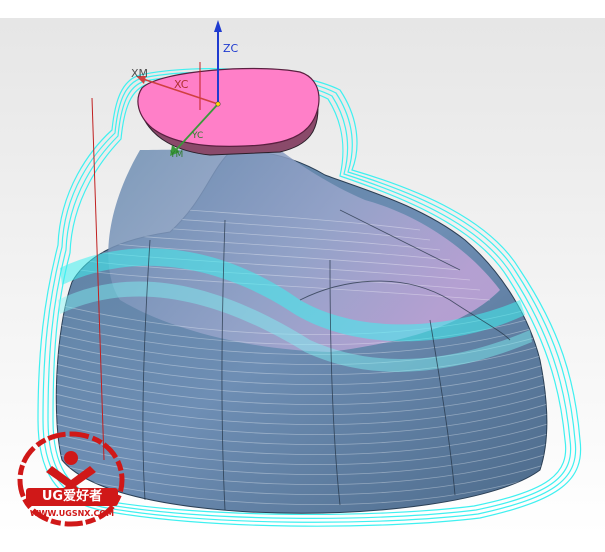 Image resolution: width=605 pixels, height=552 pixels. What do you see at coordinates (181, 84) in the screenshot?
I see `xc-axis-label: XC` at bounding box center [181, 84].